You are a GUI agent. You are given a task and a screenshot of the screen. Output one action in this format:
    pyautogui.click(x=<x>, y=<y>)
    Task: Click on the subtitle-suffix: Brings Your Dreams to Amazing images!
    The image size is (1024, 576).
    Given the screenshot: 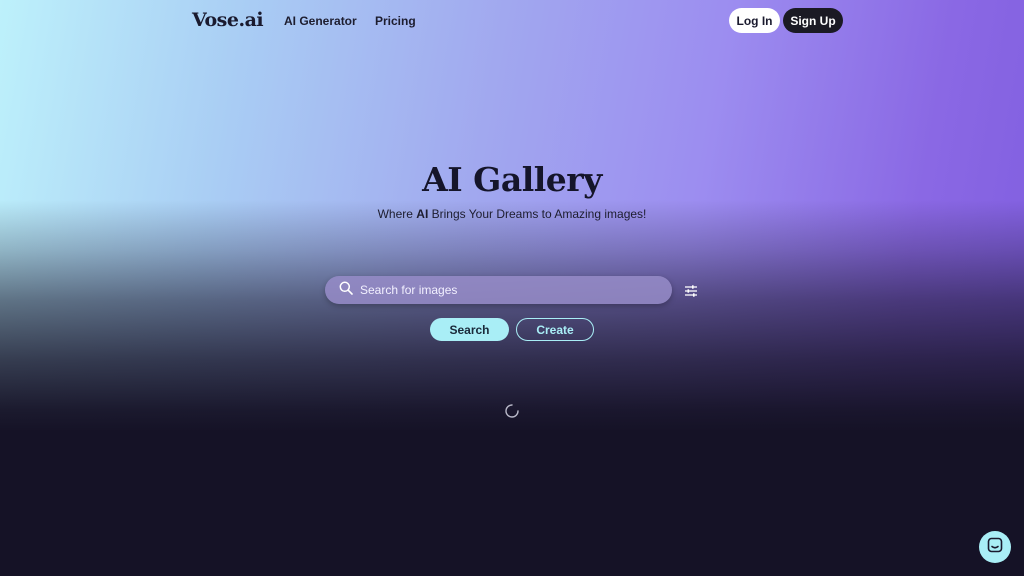 What is the action you would take?
    pyautogui.click(x=537, y=214)
    